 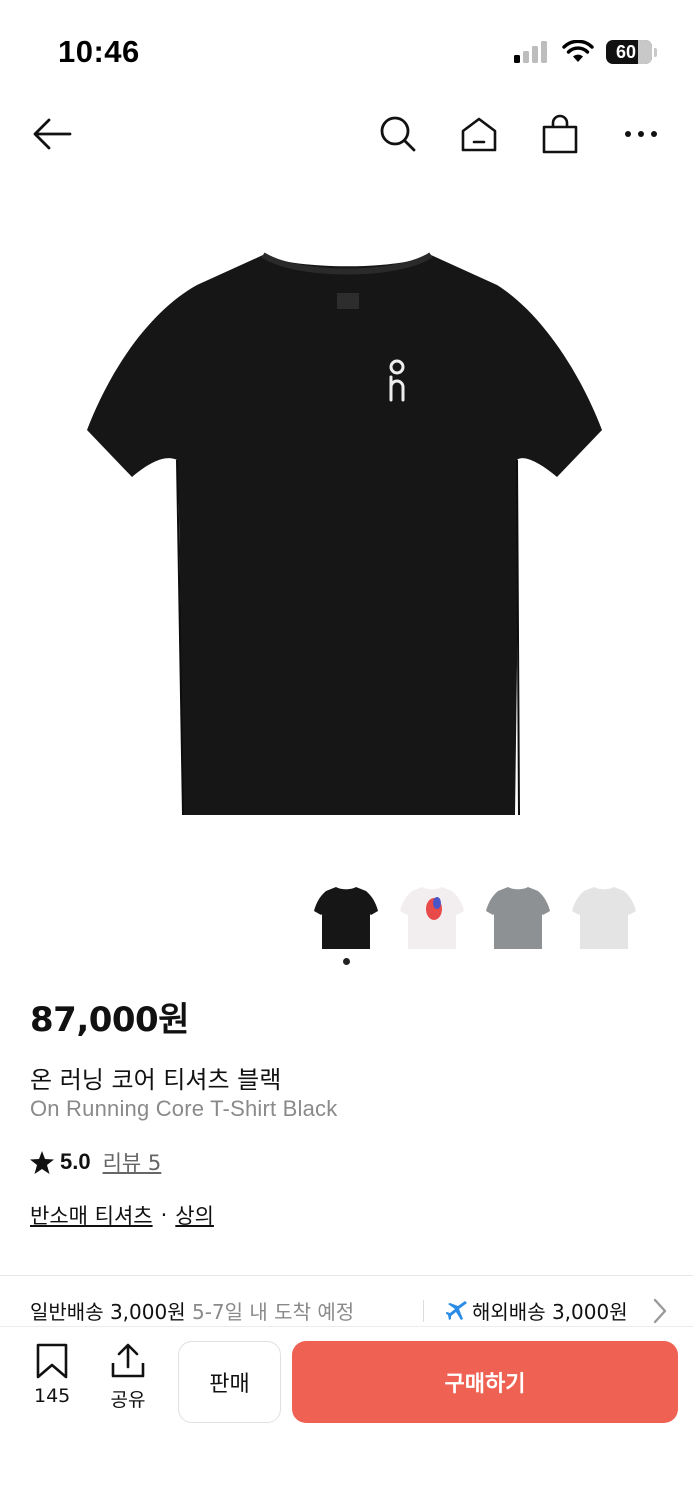 I want to click on status-bar: 10:46 60, so click(x=346, y=50).